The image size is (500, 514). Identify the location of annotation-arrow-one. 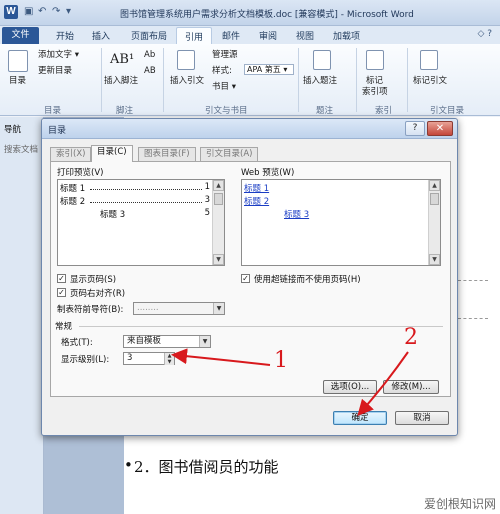
(221, 357).